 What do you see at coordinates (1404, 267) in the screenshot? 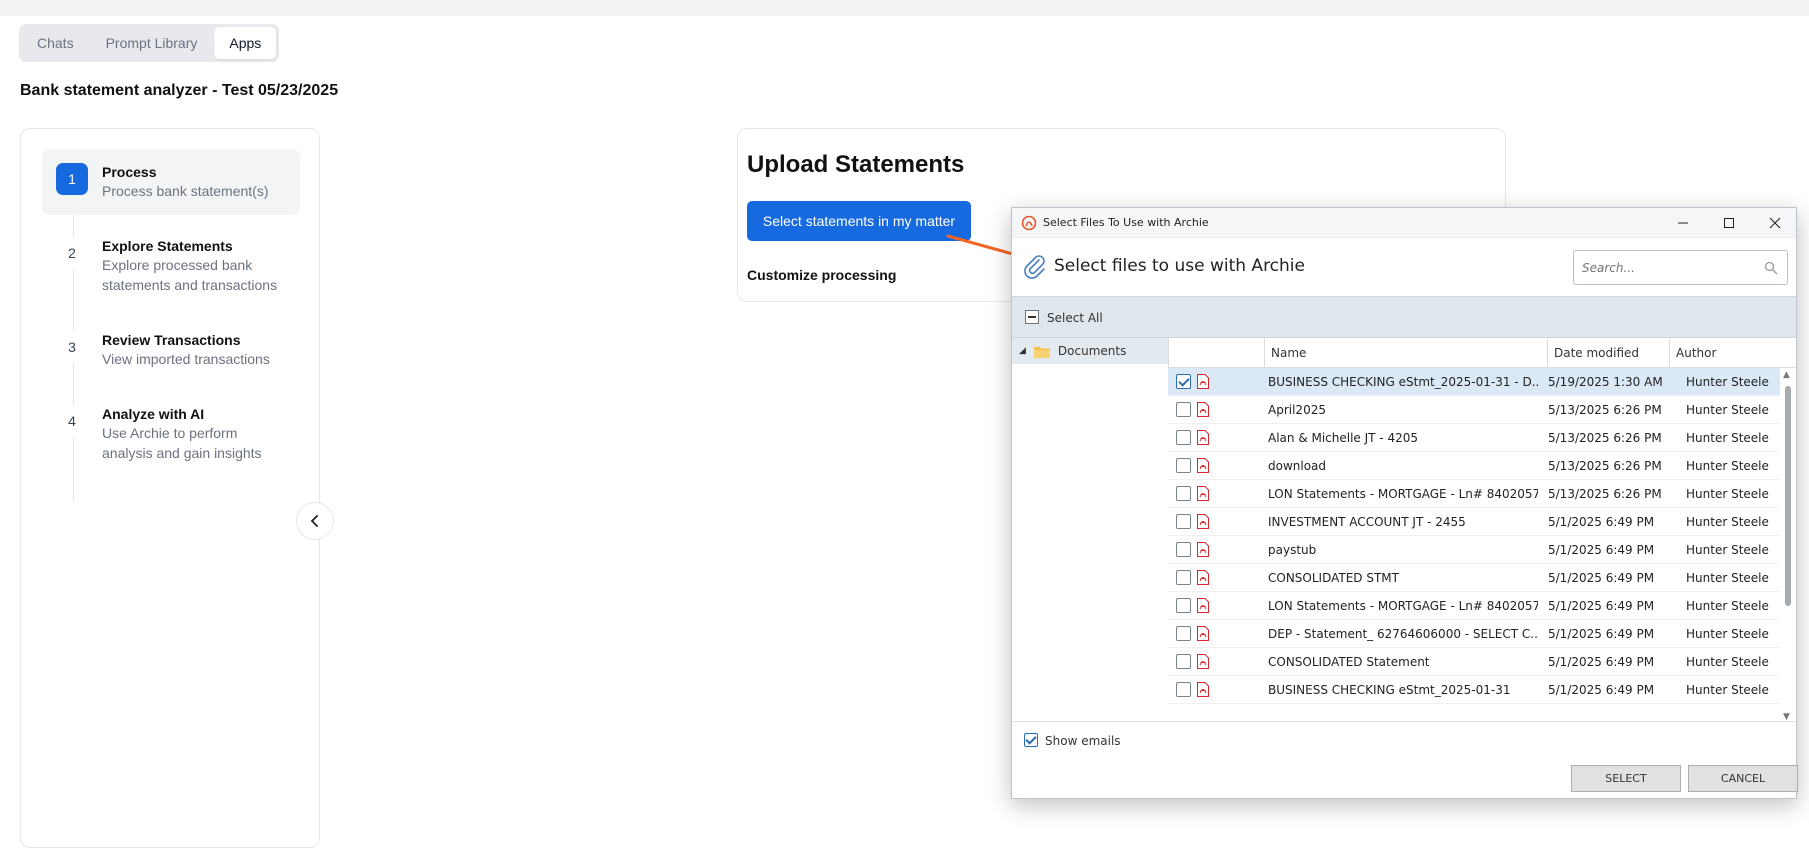
I see `dialog-header: Select files to use with Archie` at bounding box center [1404, 267].